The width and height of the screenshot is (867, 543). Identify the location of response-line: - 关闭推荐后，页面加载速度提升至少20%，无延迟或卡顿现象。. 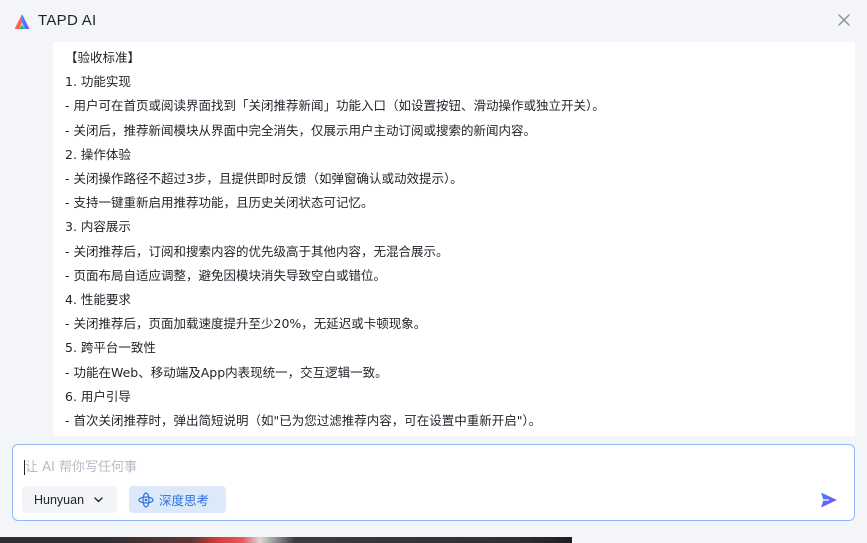
(246, 324).